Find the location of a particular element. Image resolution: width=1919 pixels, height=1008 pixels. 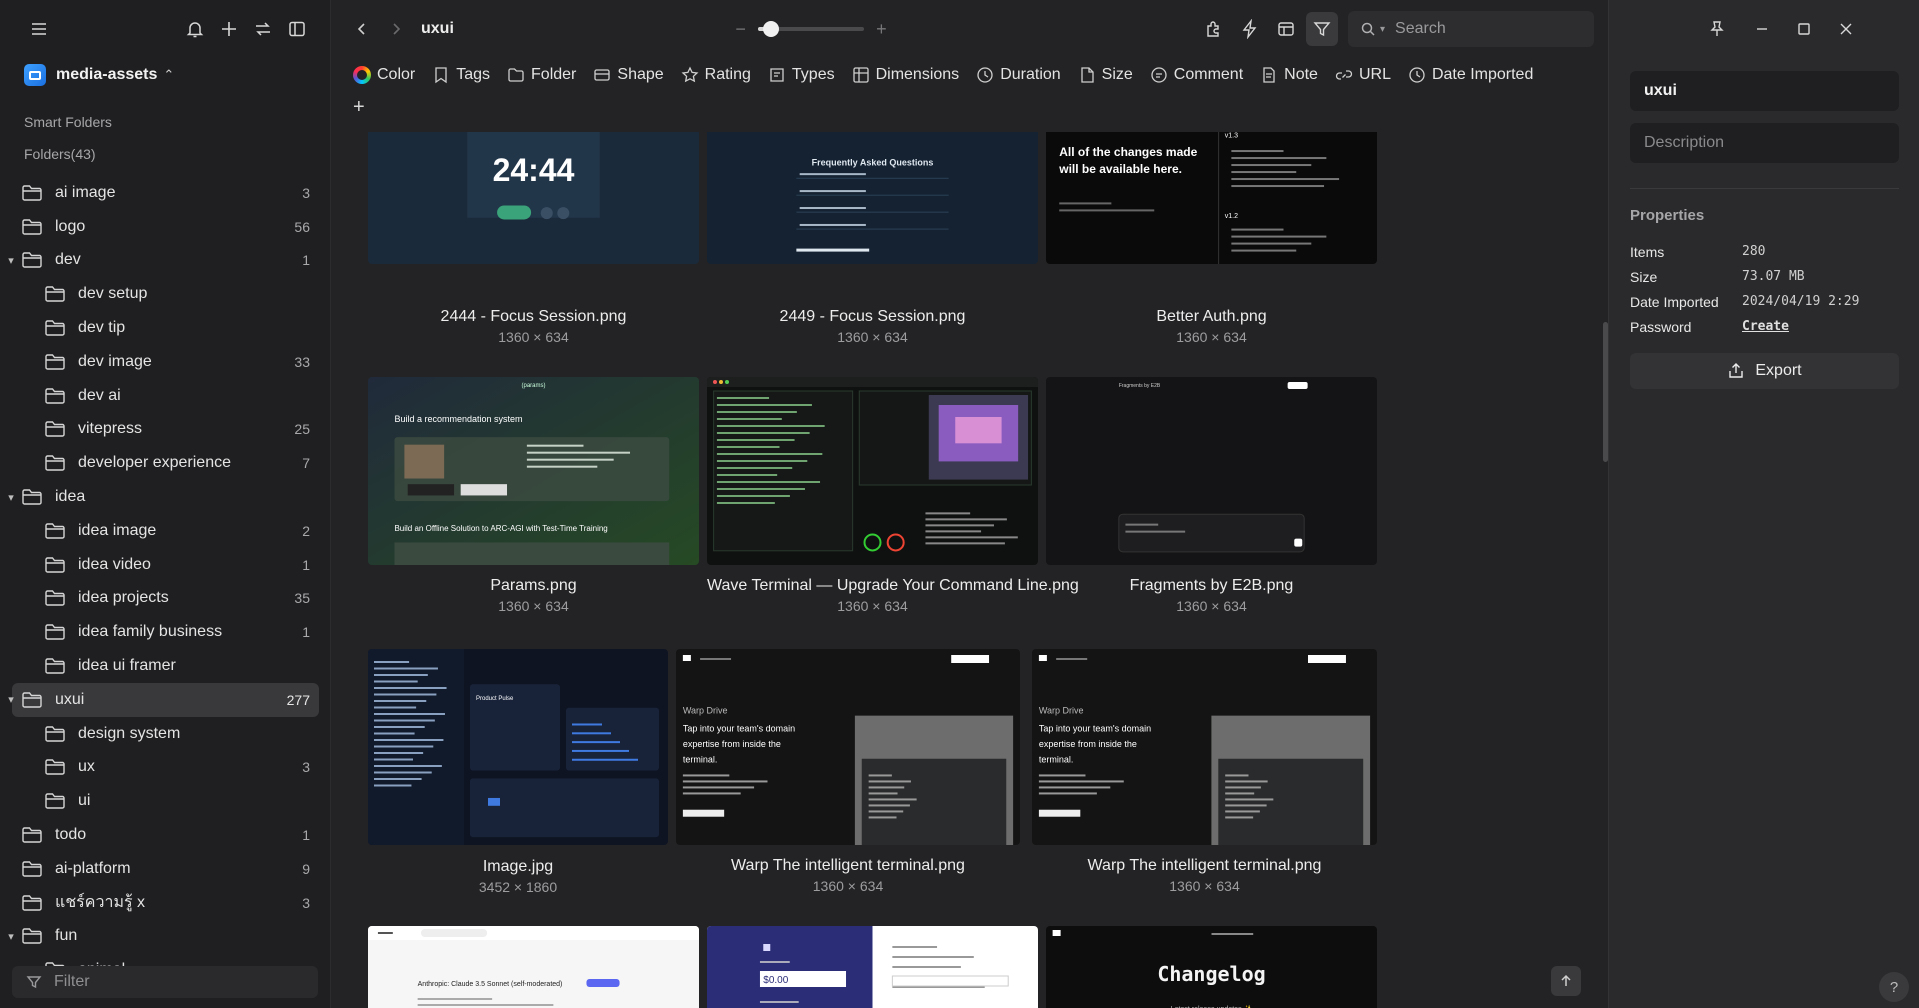

filter-size: Size is located at coordinates (1105, 75).